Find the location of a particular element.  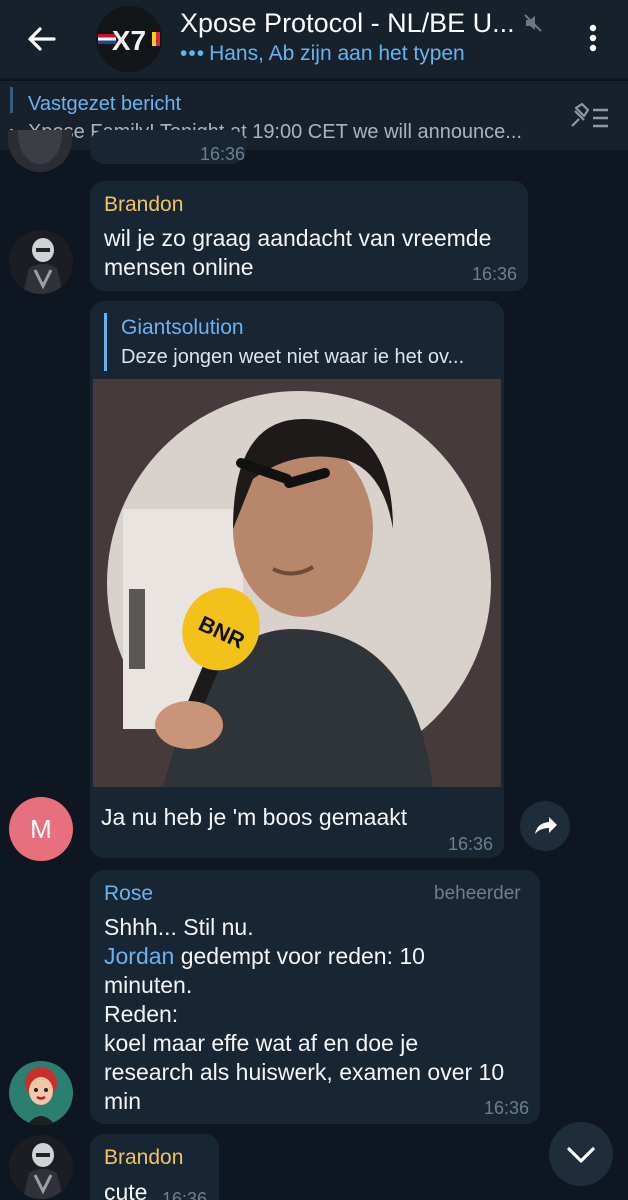

avatar-m: M is located at coordinates (41, 829).